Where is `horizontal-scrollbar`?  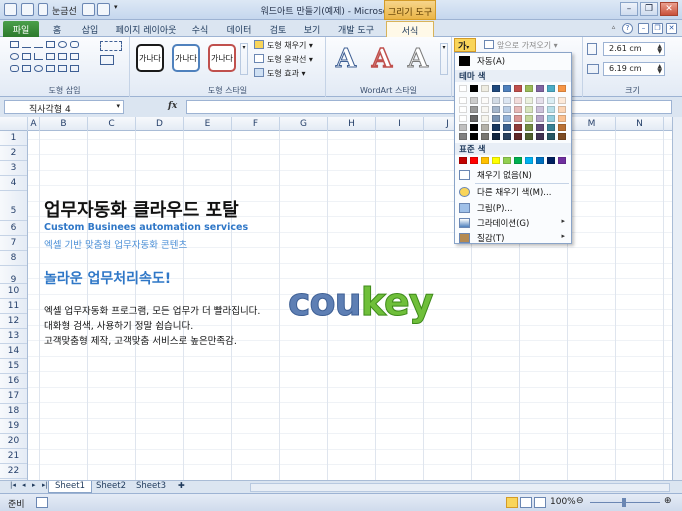
horizontal-scrollbar is located at coordinates (460, 487).